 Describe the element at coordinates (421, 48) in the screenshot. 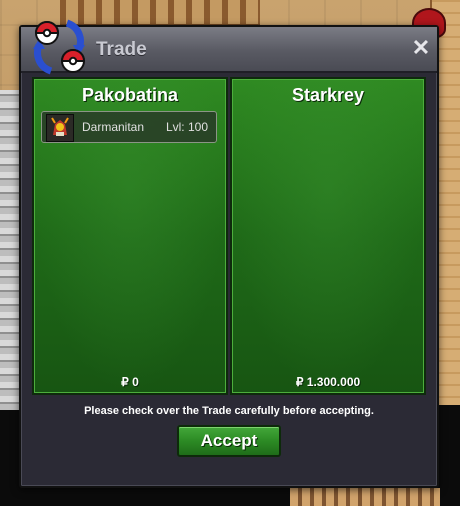

I see `close-button: ✕` at that location.